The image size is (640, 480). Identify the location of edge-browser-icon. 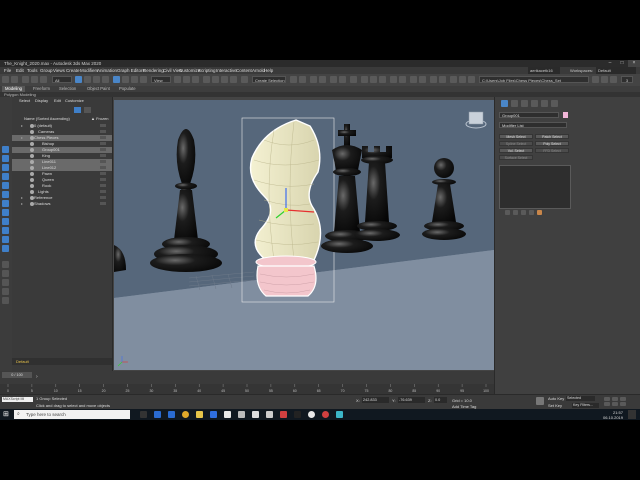
(157, 414).